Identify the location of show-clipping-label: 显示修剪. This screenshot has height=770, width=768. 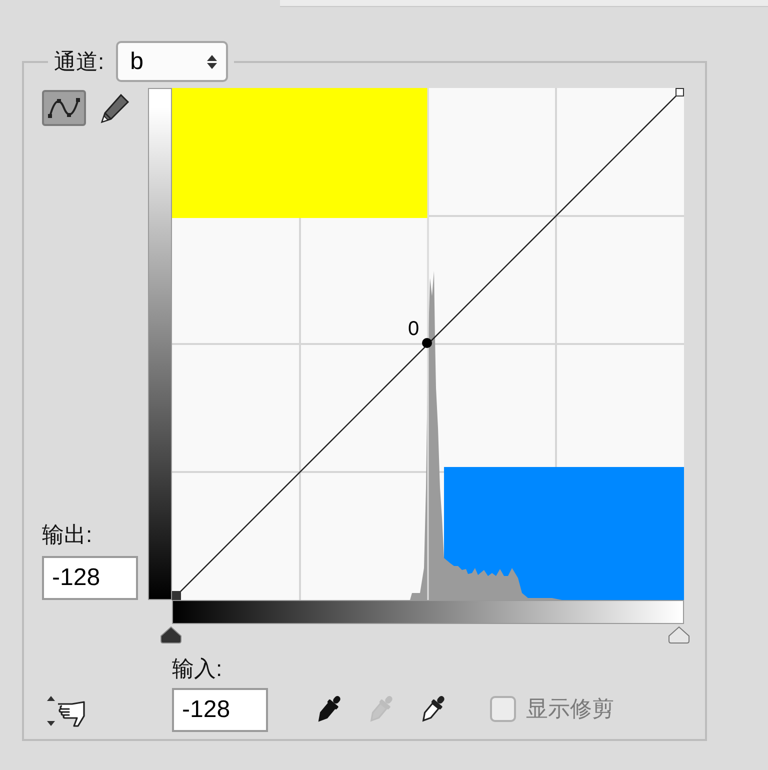
(570, 709).